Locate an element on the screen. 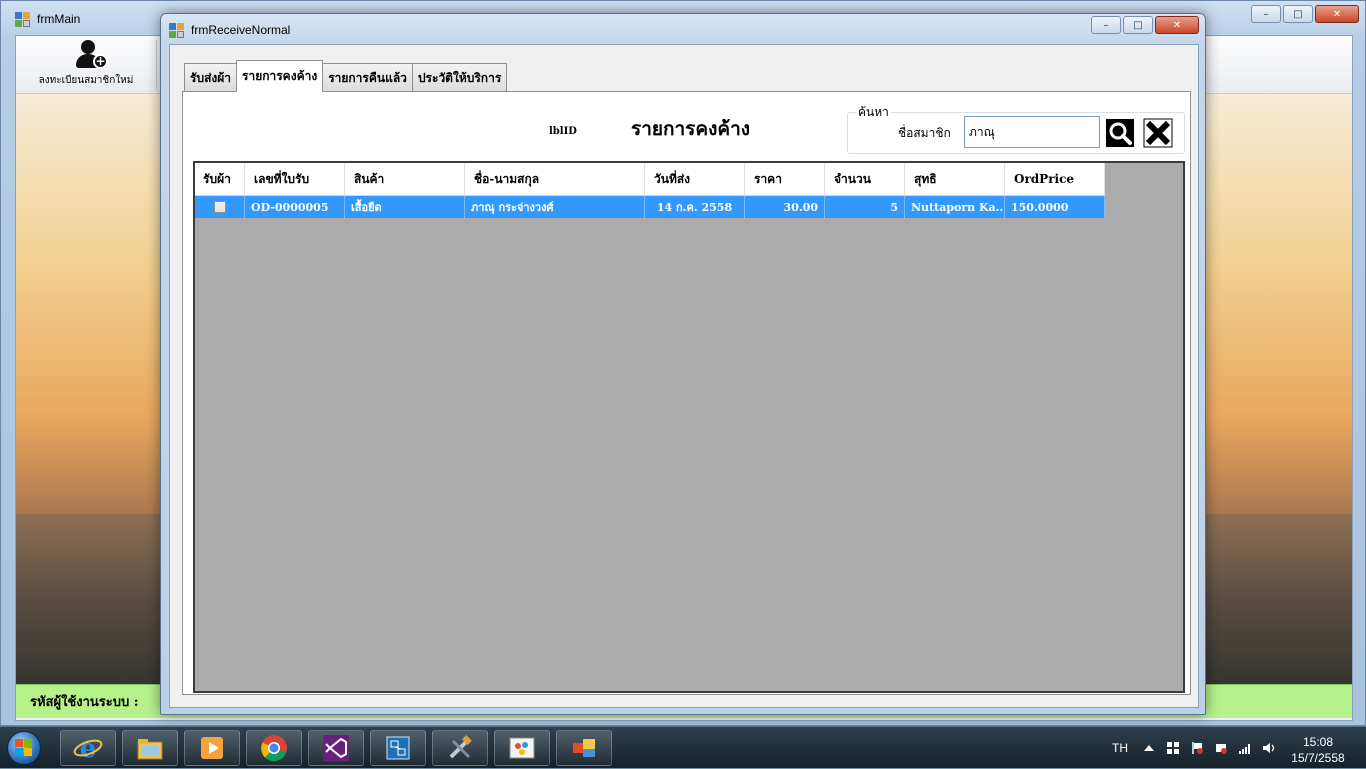 This screenshot has width=1366, height=769. register-member-label: ลงทะเบียนสมาชิกใหม่ is located at coordinates (86, 80).